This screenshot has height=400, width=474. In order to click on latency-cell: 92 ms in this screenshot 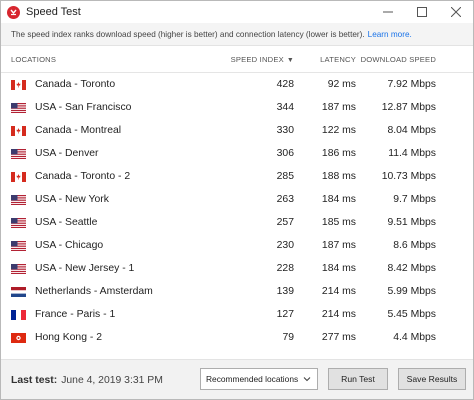, I will do `click(341, 84)`.